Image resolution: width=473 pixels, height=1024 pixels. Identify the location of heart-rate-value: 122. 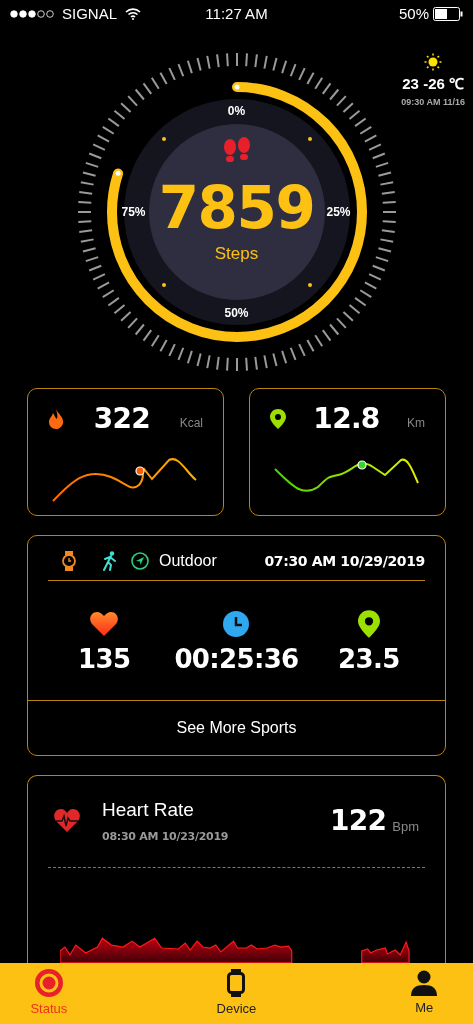
(358, 820).